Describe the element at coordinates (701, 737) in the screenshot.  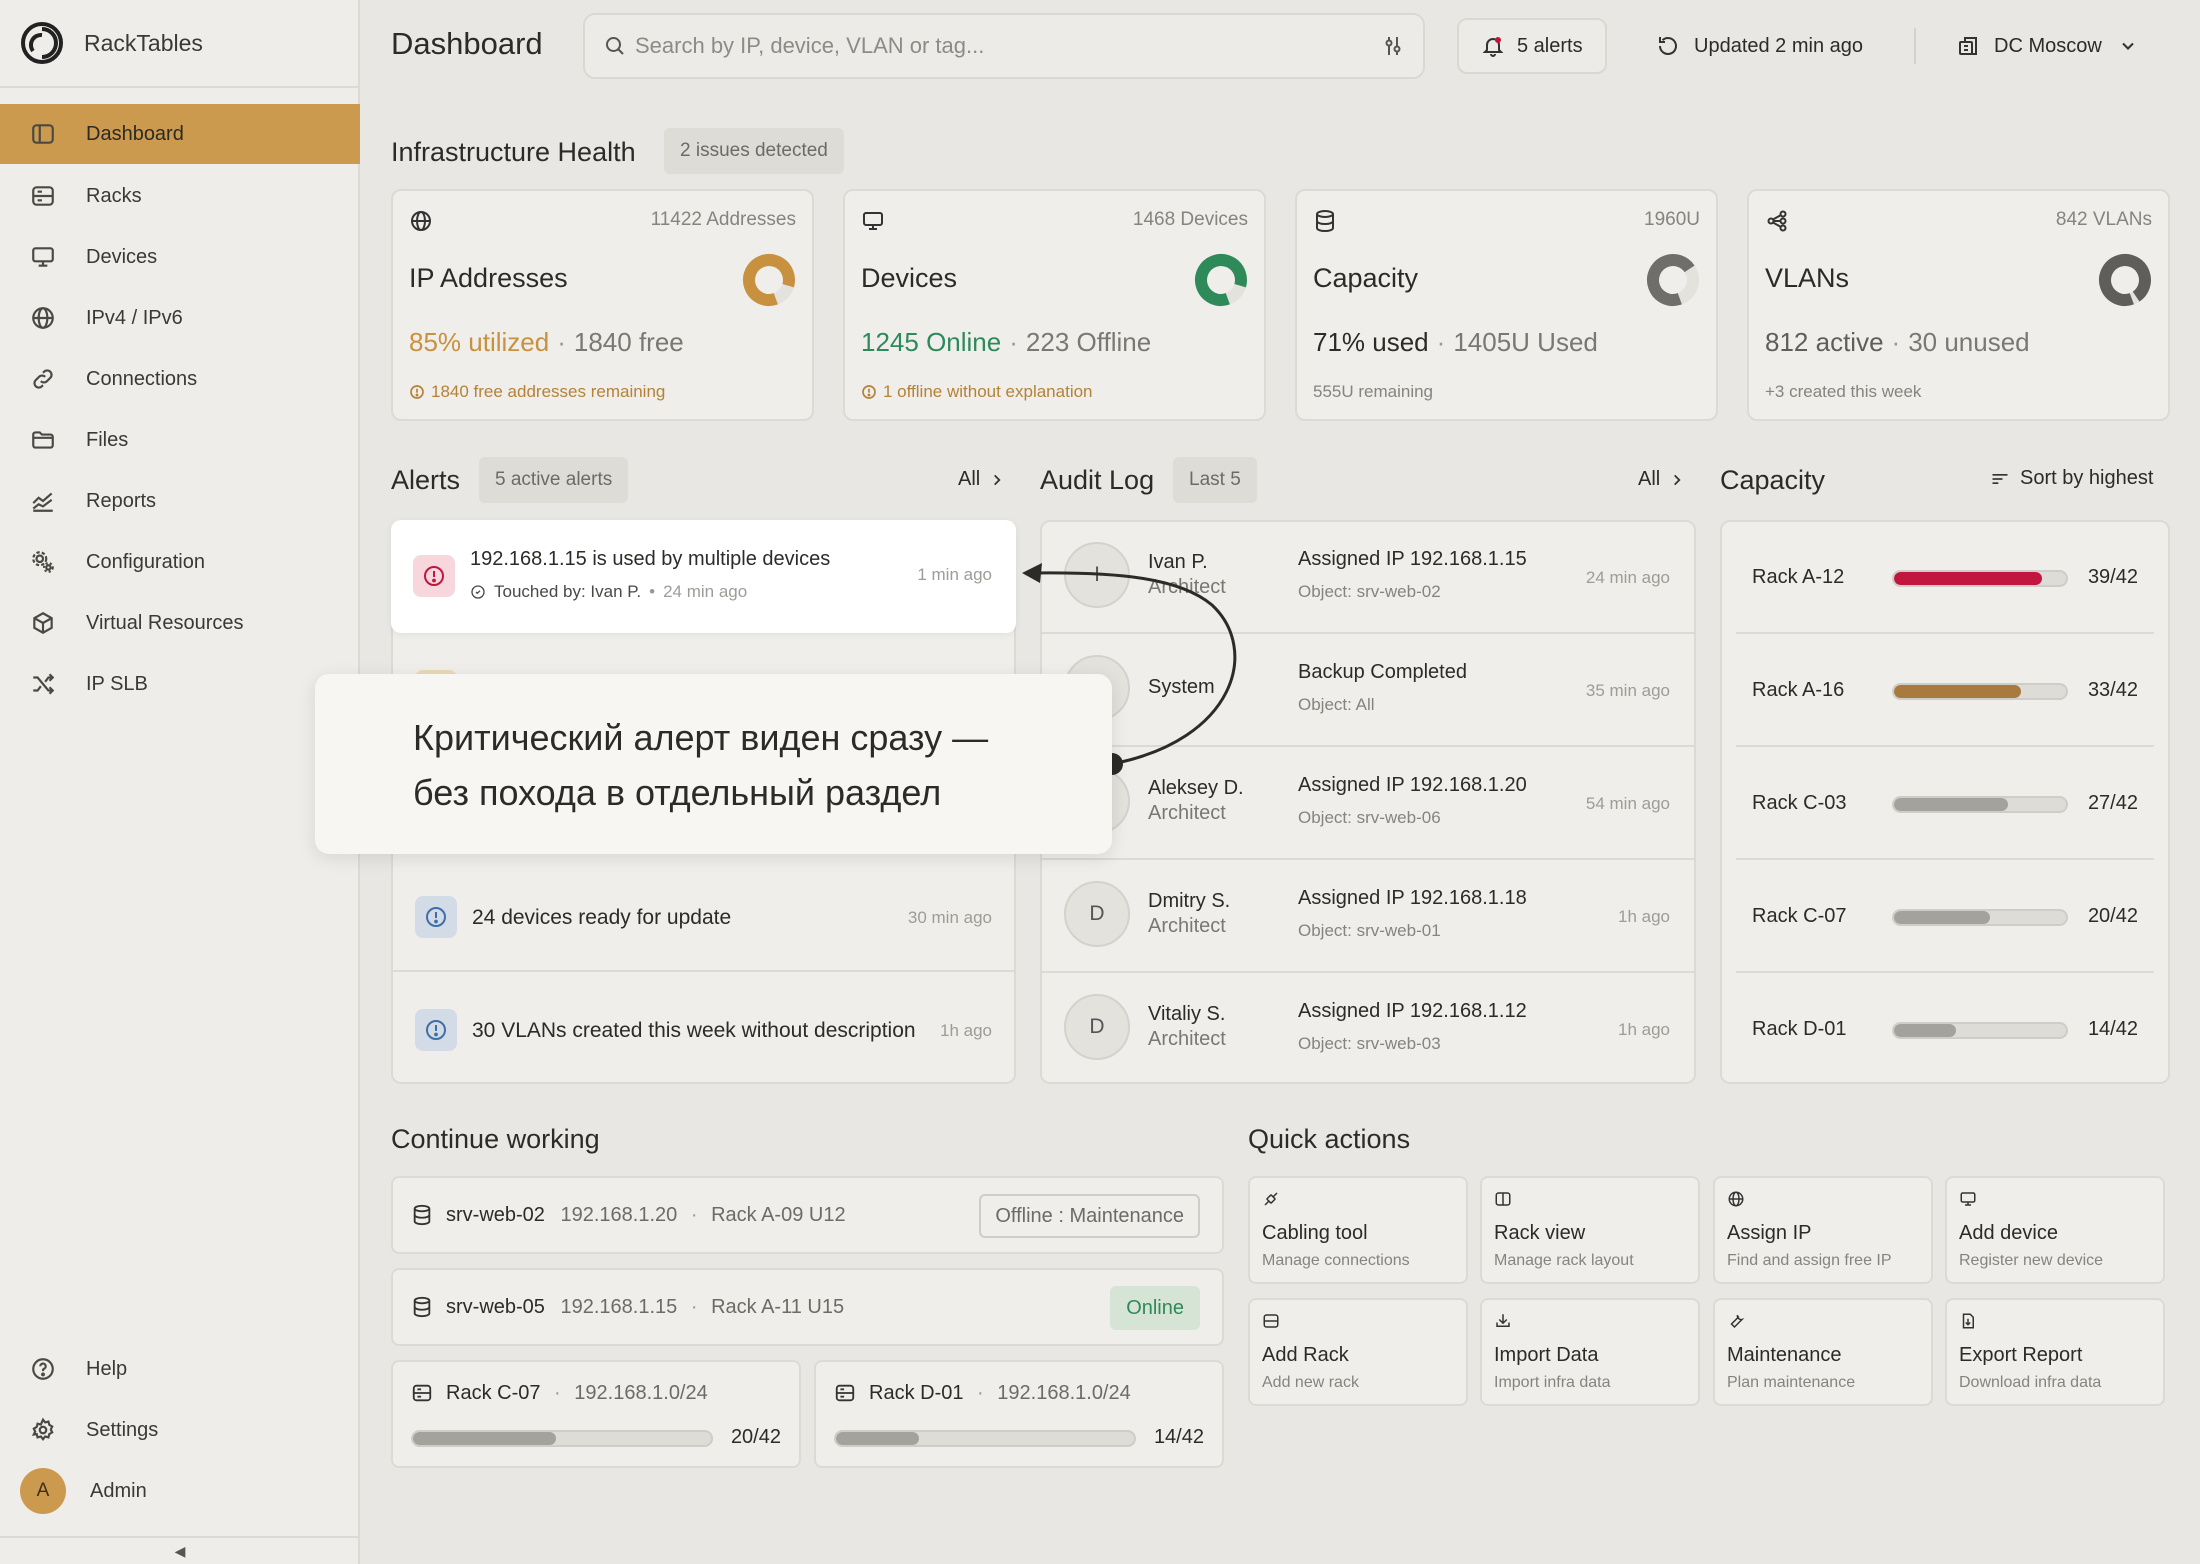
I see `callout-line-1: Критический алерт виден сразу —` at that location.